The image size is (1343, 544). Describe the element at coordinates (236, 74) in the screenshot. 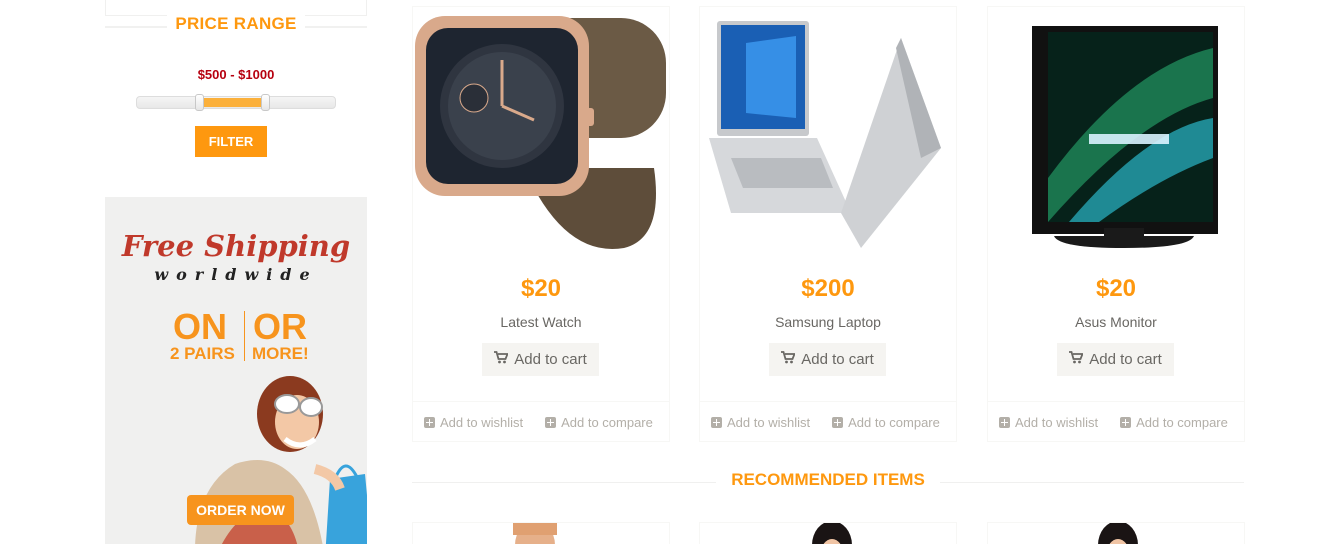

I see `price-range-value: $500 - $1000` at that location.